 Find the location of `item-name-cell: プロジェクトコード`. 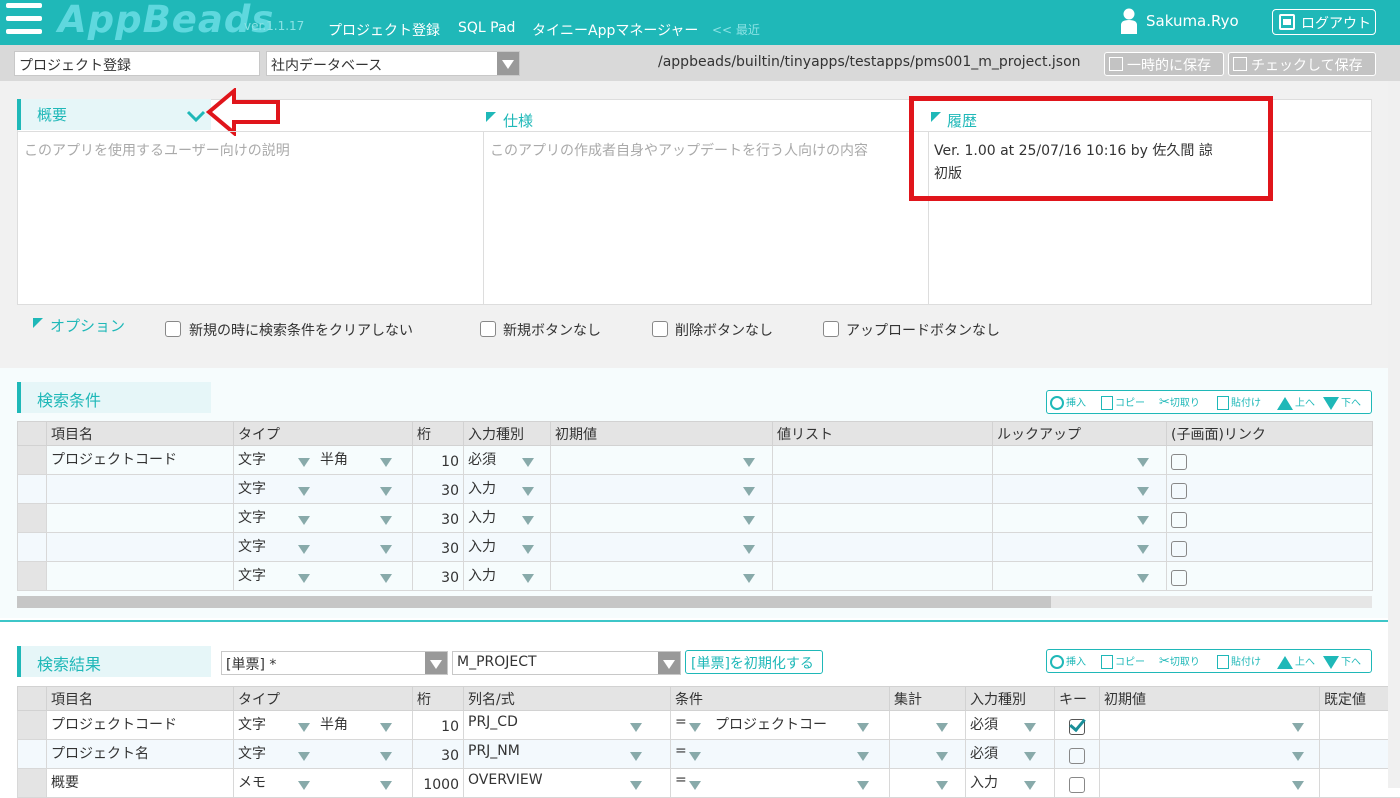

item-name-cell: プロジェクトコード is located at coordinates (140, 460).